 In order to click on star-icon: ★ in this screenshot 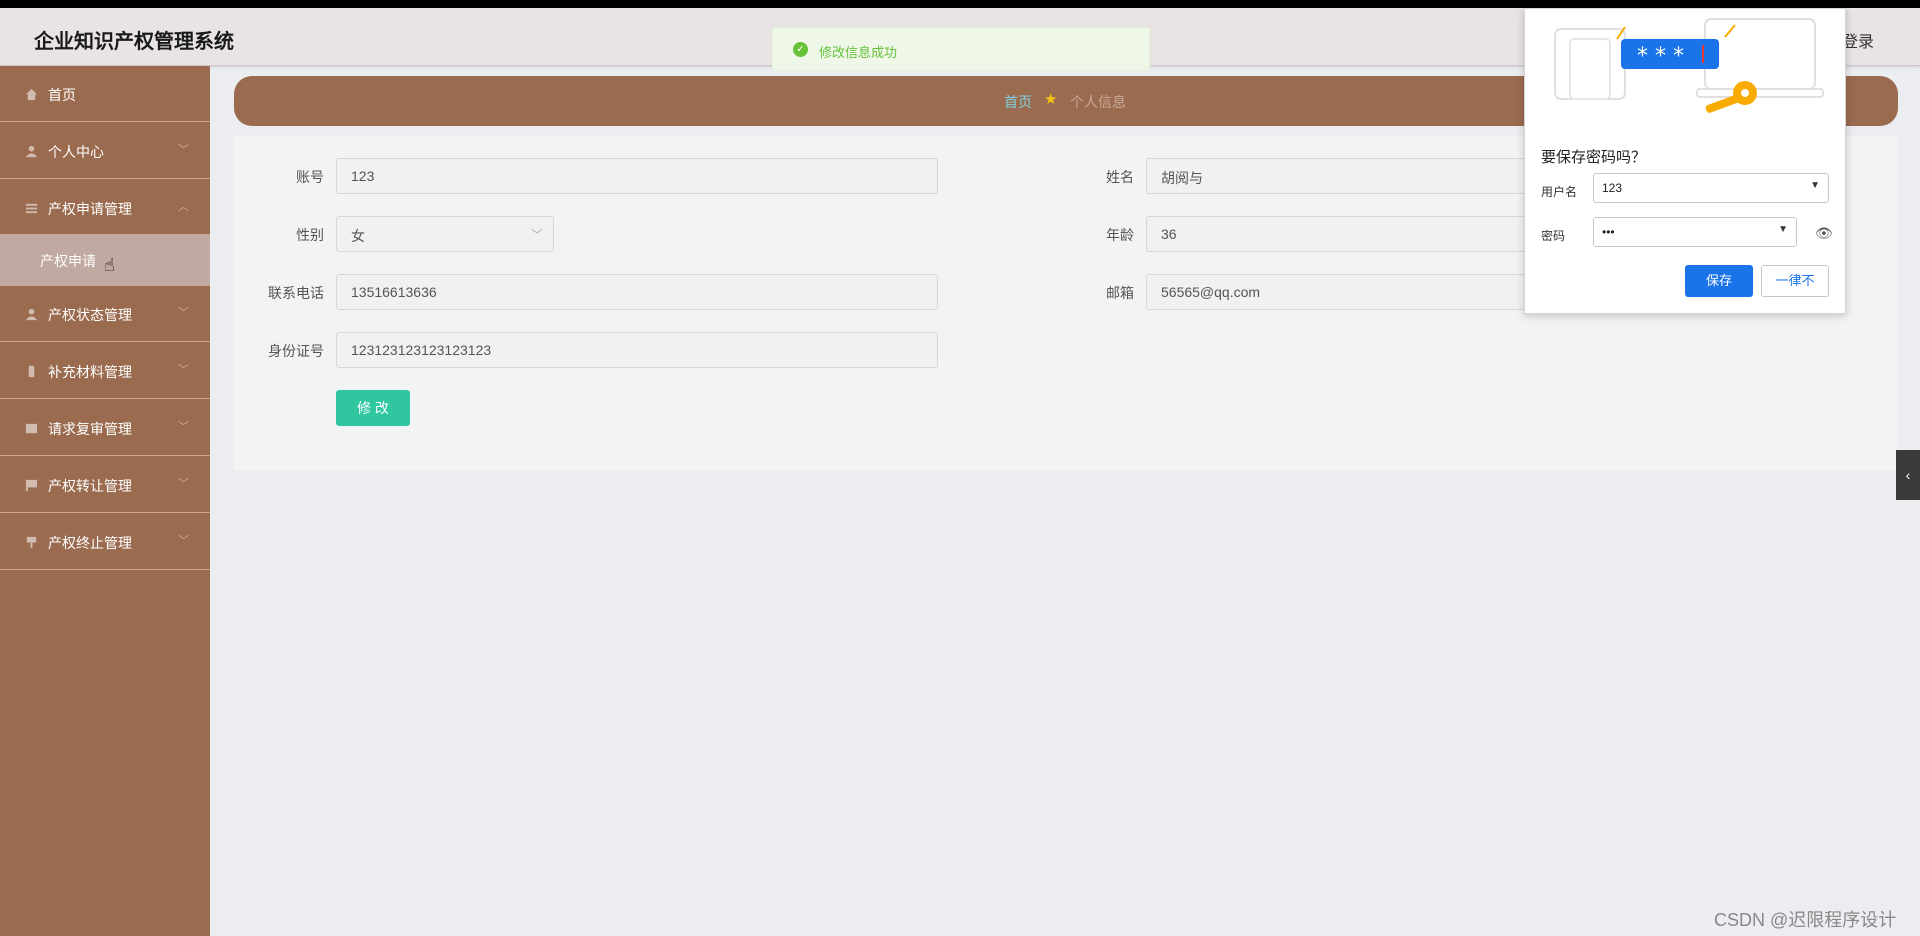, I will do `click(1051, 99)`.